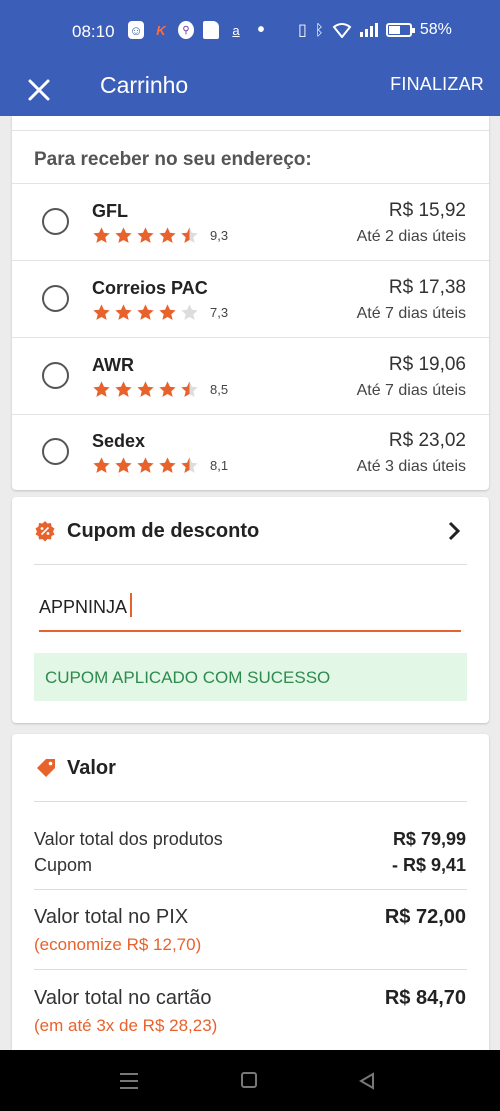  I want to click on rating-stars: 7,3, so click(160, 312).